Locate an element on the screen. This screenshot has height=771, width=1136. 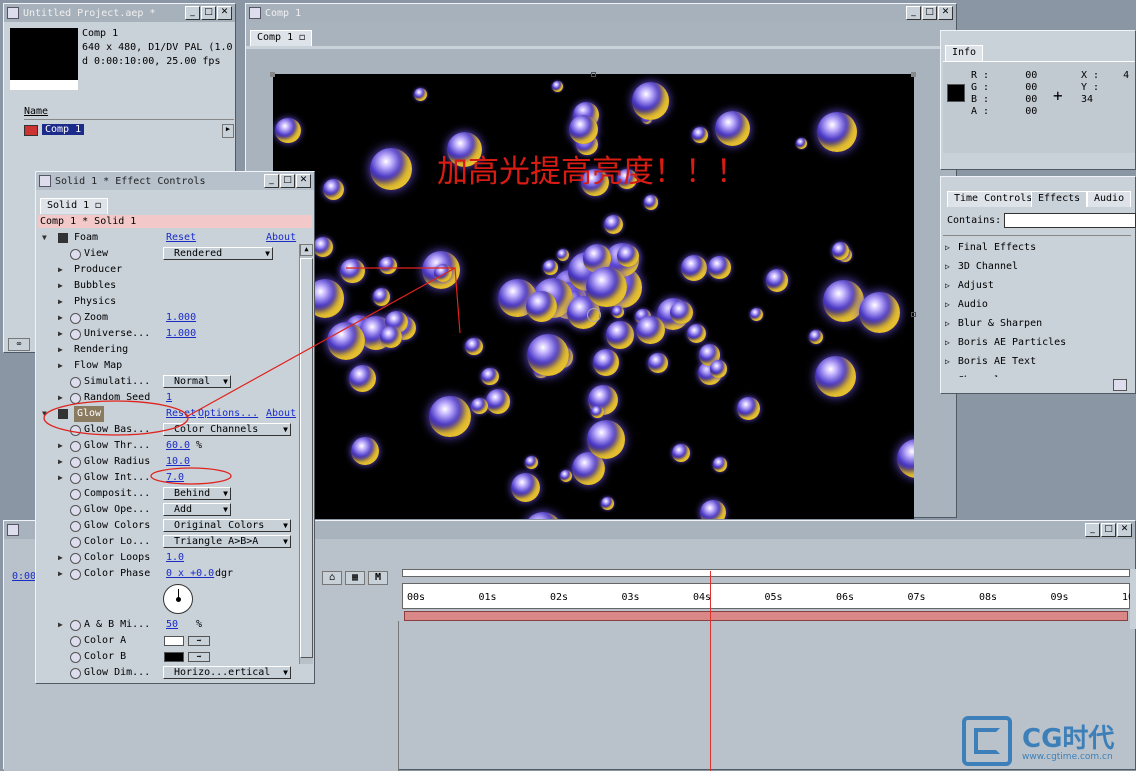
effect-param-row: ▶ A & B Mi... 50% is located at coordinates (166, 625).